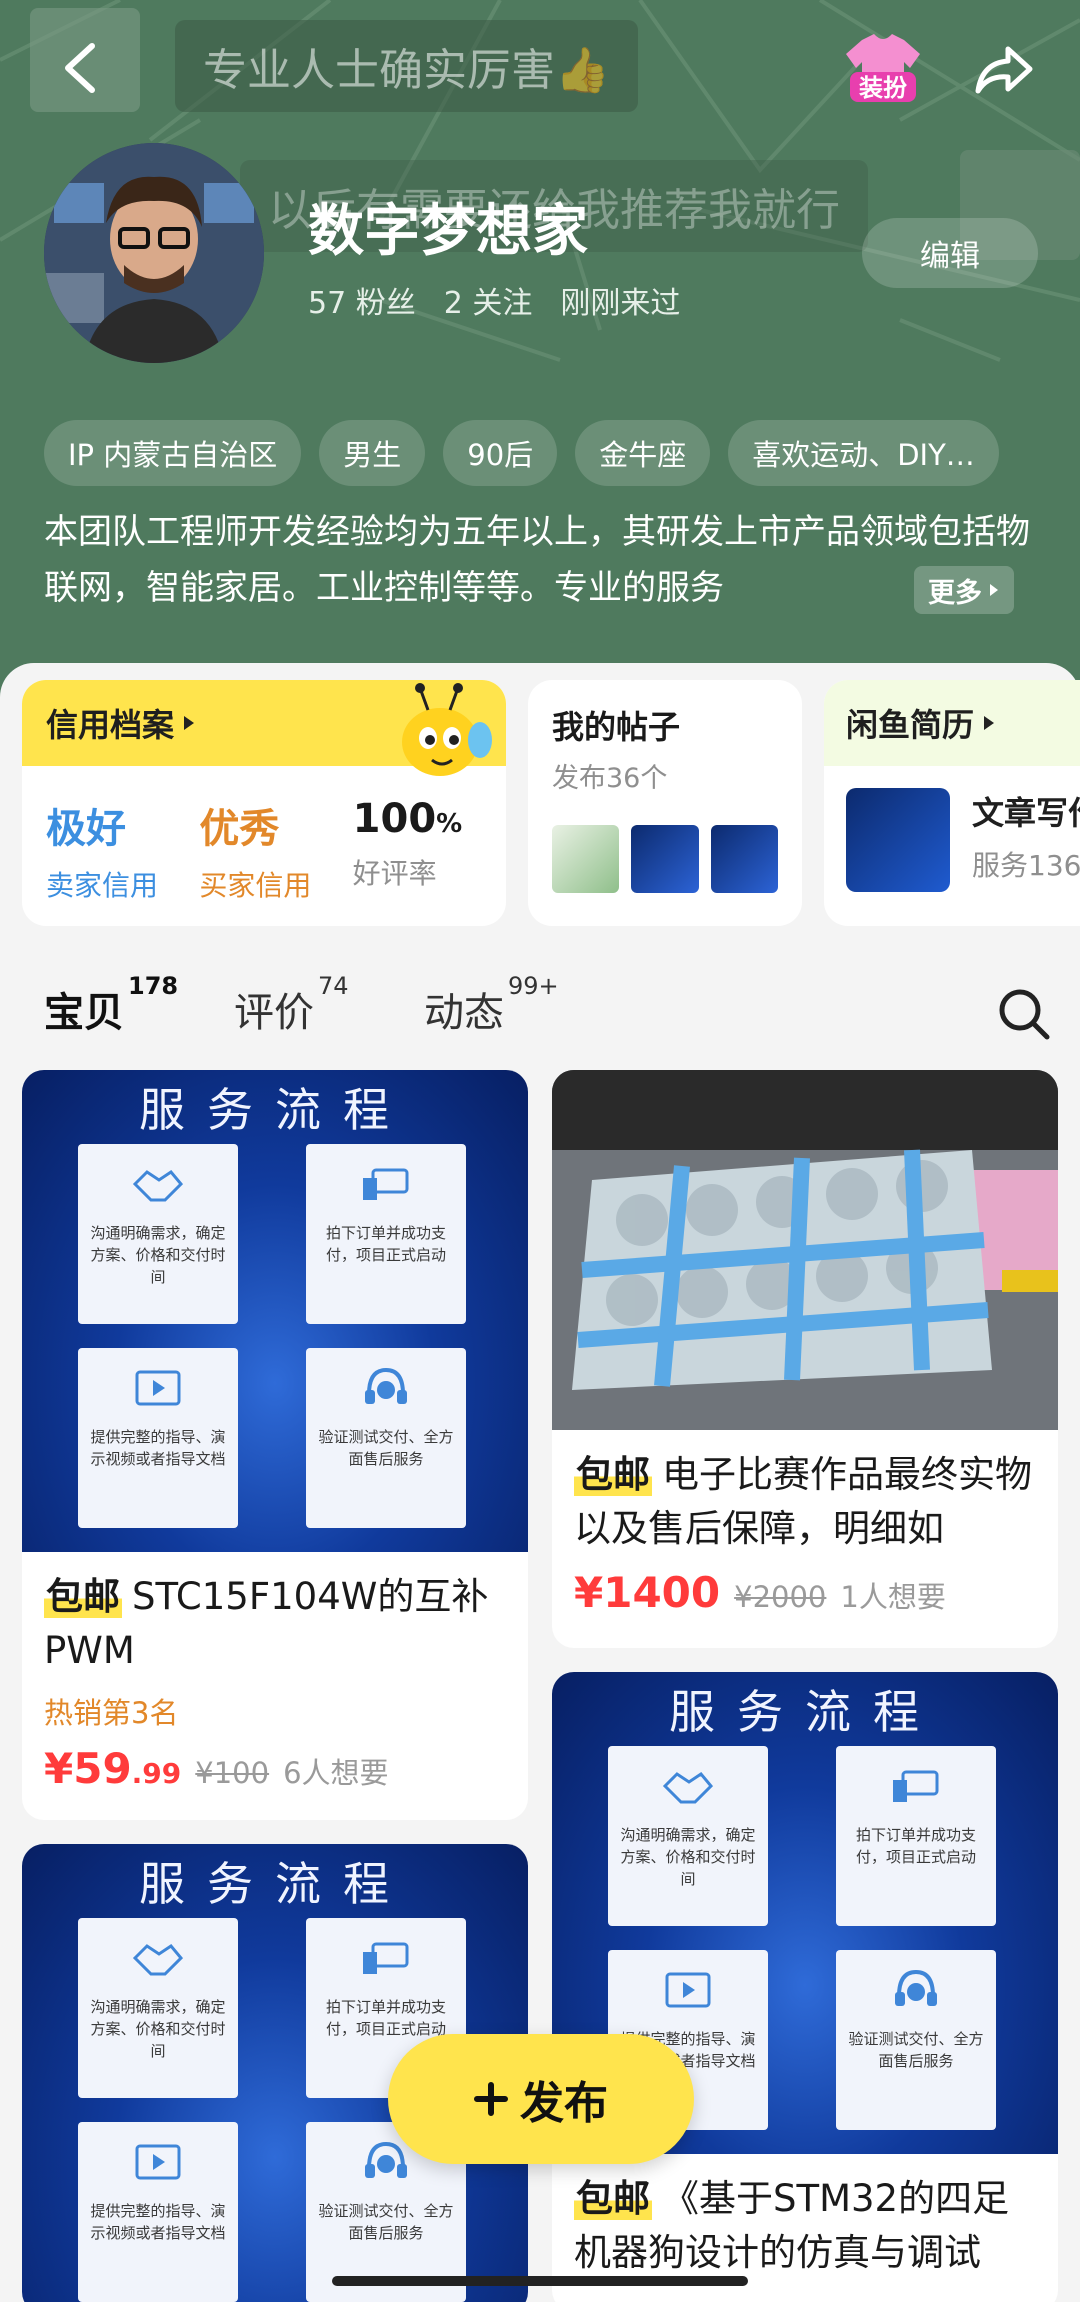  Describe the element at coordinates (429, 850) in the screenshot. I see `good-rate: 100% 好评率` at that location.